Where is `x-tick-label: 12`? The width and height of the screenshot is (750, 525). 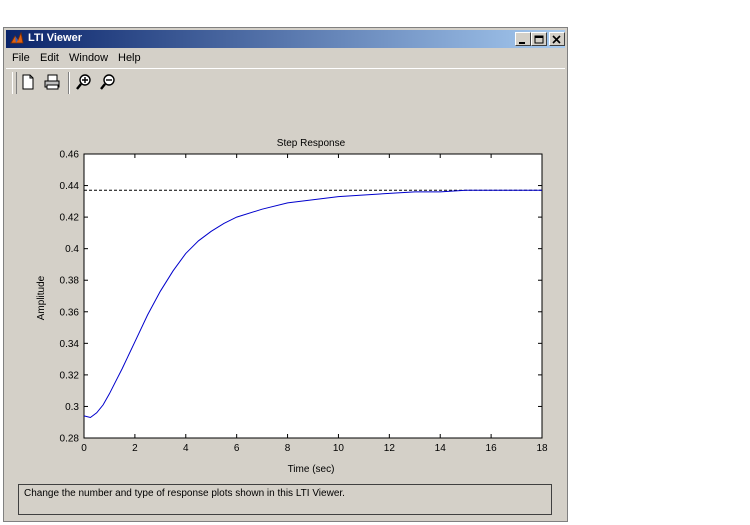 x-tick-label: 12 is located at coordinates (390, 448).